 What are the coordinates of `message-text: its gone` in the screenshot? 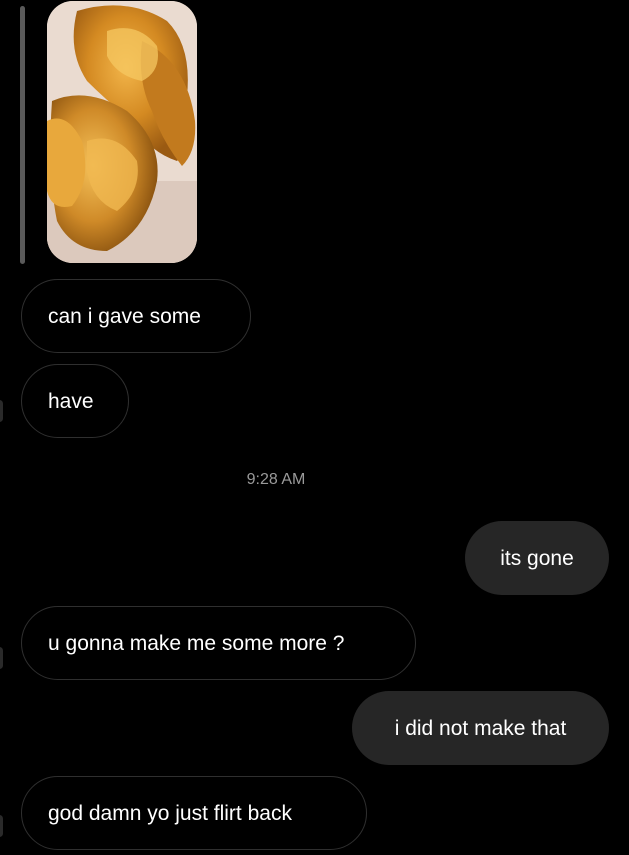 It's located at (537, 558).